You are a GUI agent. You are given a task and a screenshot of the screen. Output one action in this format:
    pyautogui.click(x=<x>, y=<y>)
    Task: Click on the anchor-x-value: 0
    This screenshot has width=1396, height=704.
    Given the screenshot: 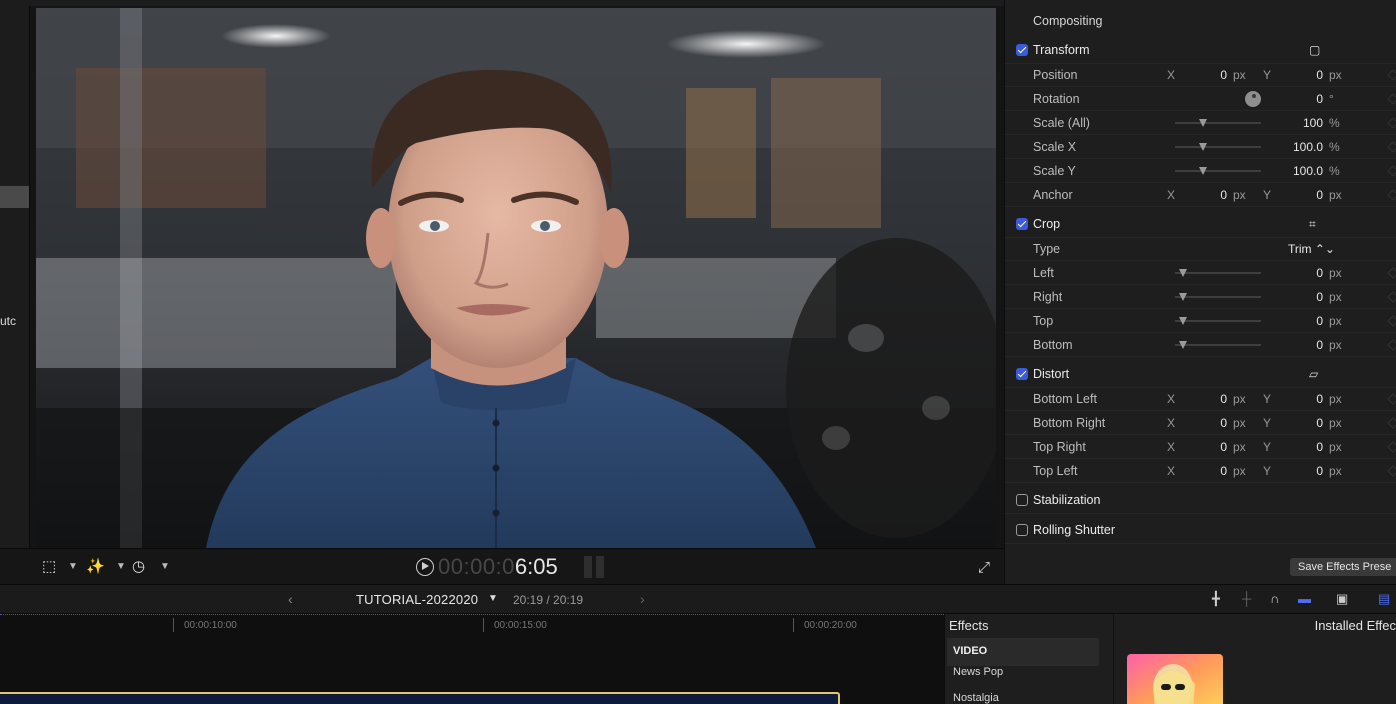 What is the action you would take?
    pyautogui.click(x=1206, y=195)
    